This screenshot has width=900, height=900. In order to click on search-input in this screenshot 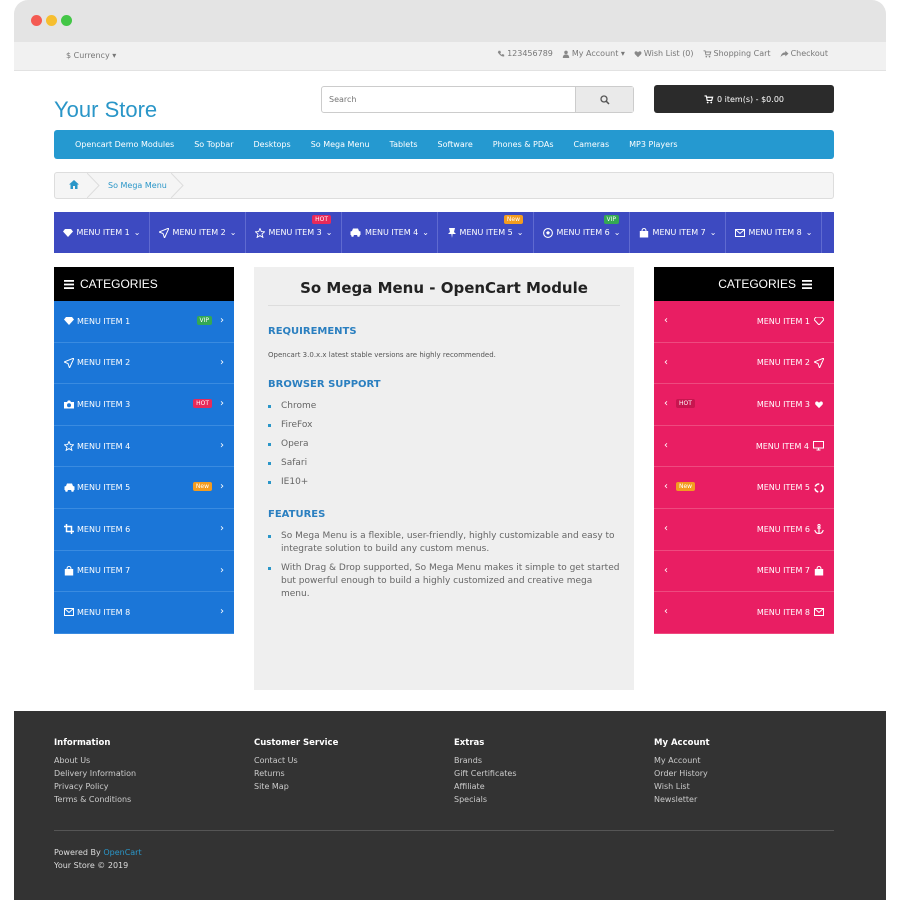, I will do `click(448, 99)`.